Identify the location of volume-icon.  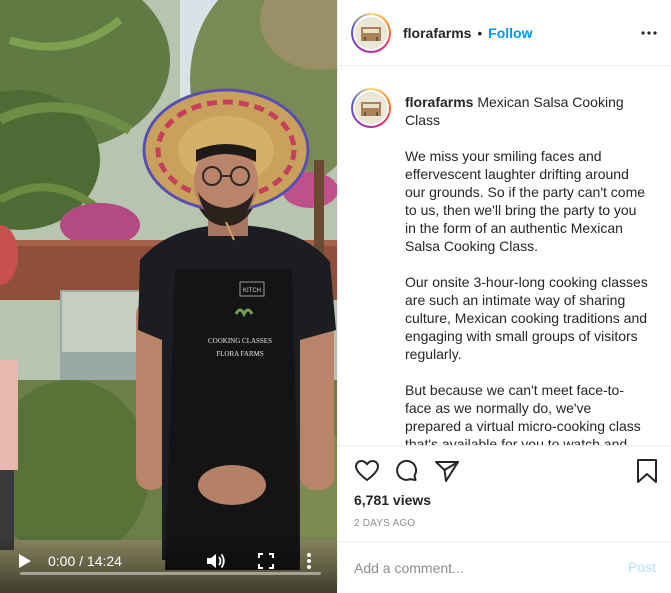
(216, 561).